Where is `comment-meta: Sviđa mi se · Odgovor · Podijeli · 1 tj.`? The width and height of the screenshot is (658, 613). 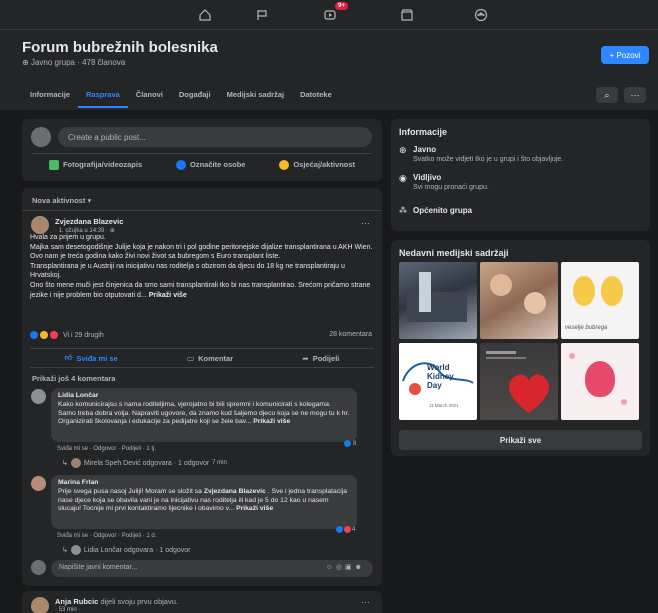
comment-meta: Sviđa mi se · Odgovor · Podijeli · 1 tj. is located at coordinates (106, 449).